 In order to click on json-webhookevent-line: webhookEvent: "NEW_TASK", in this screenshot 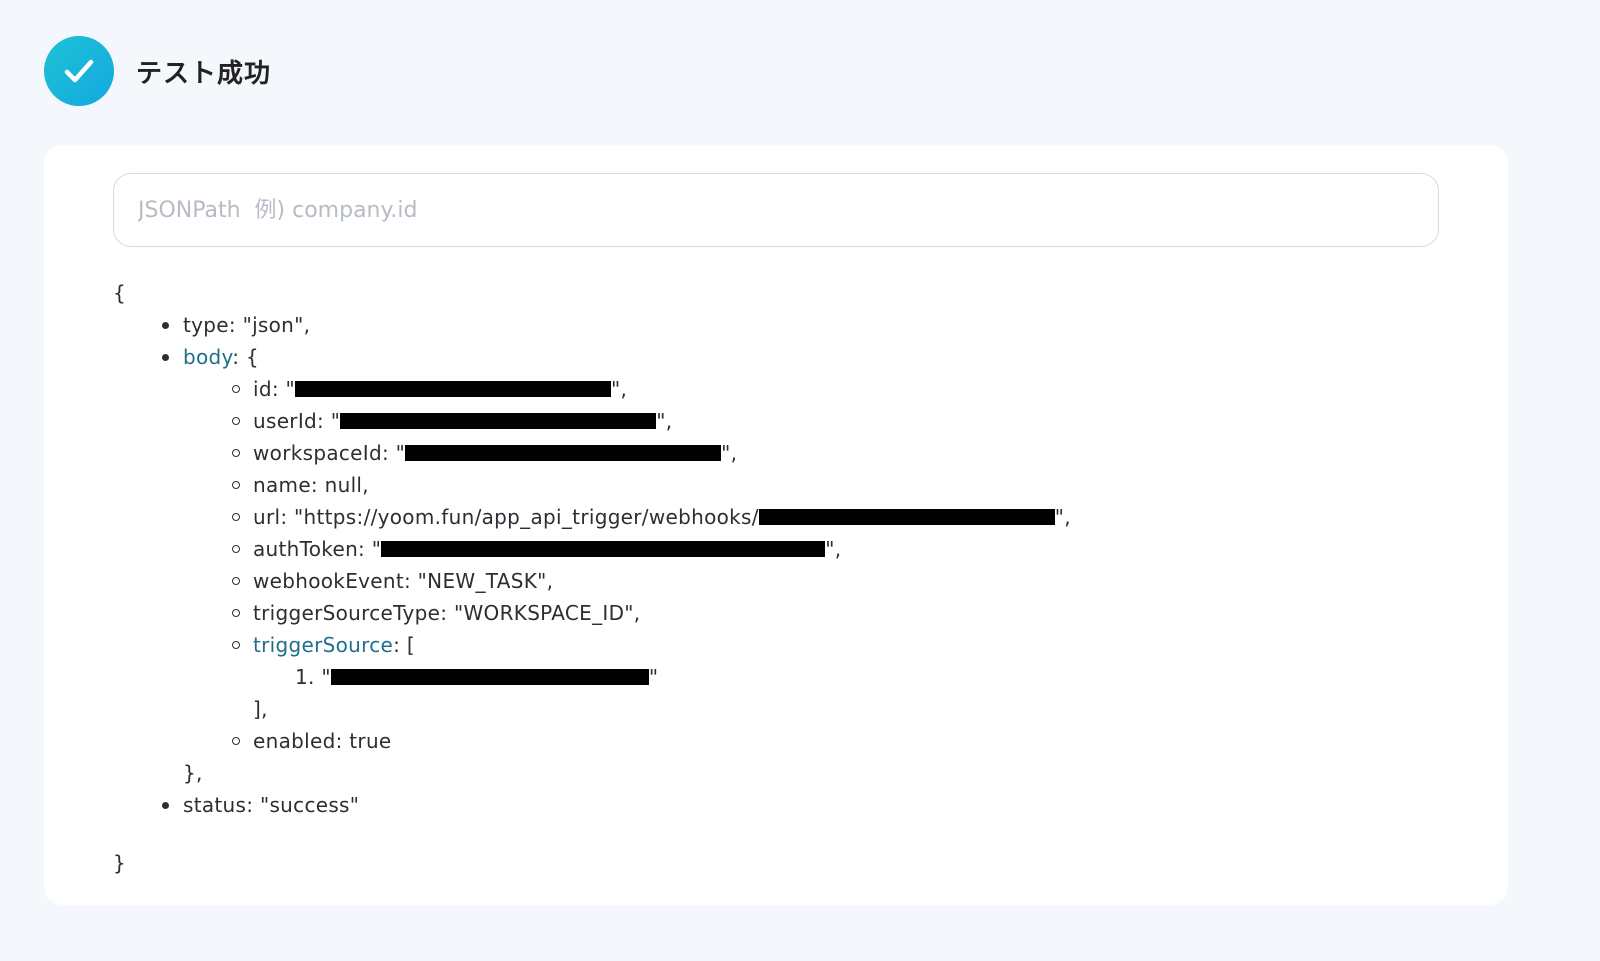, I will do `click(592, 581)`.